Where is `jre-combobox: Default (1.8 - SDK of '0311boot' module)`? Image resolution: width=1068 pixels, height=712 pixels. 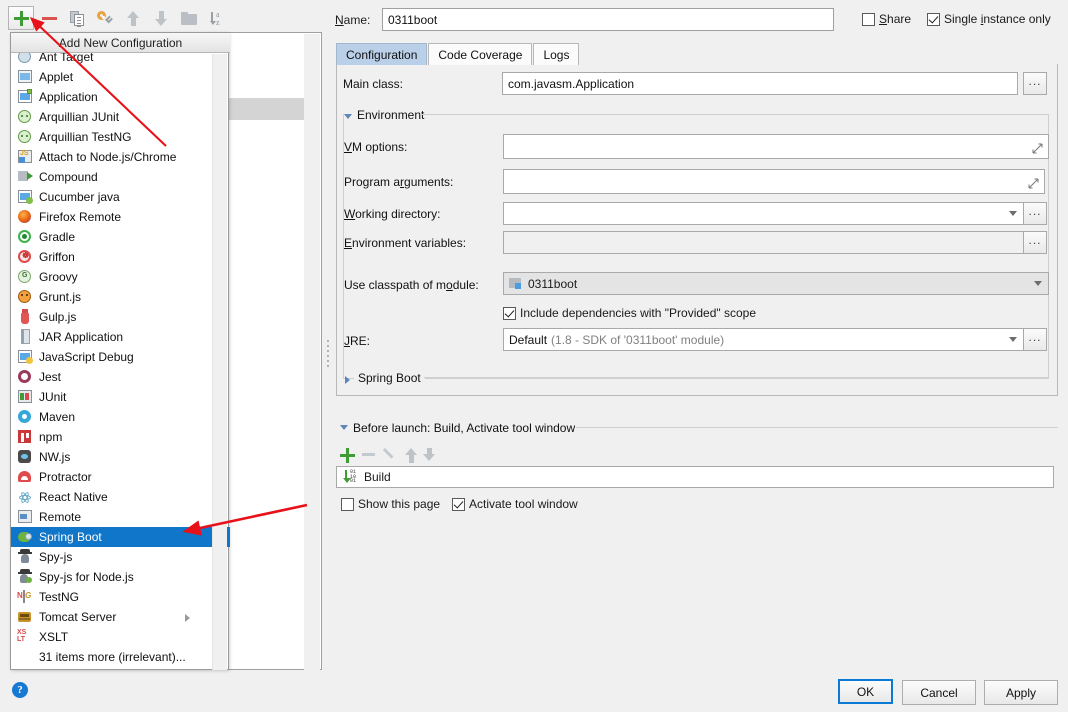
jre-combobox: Default (1.8 - SDK of '0311boot' module) is located at coordinates (763, 339).